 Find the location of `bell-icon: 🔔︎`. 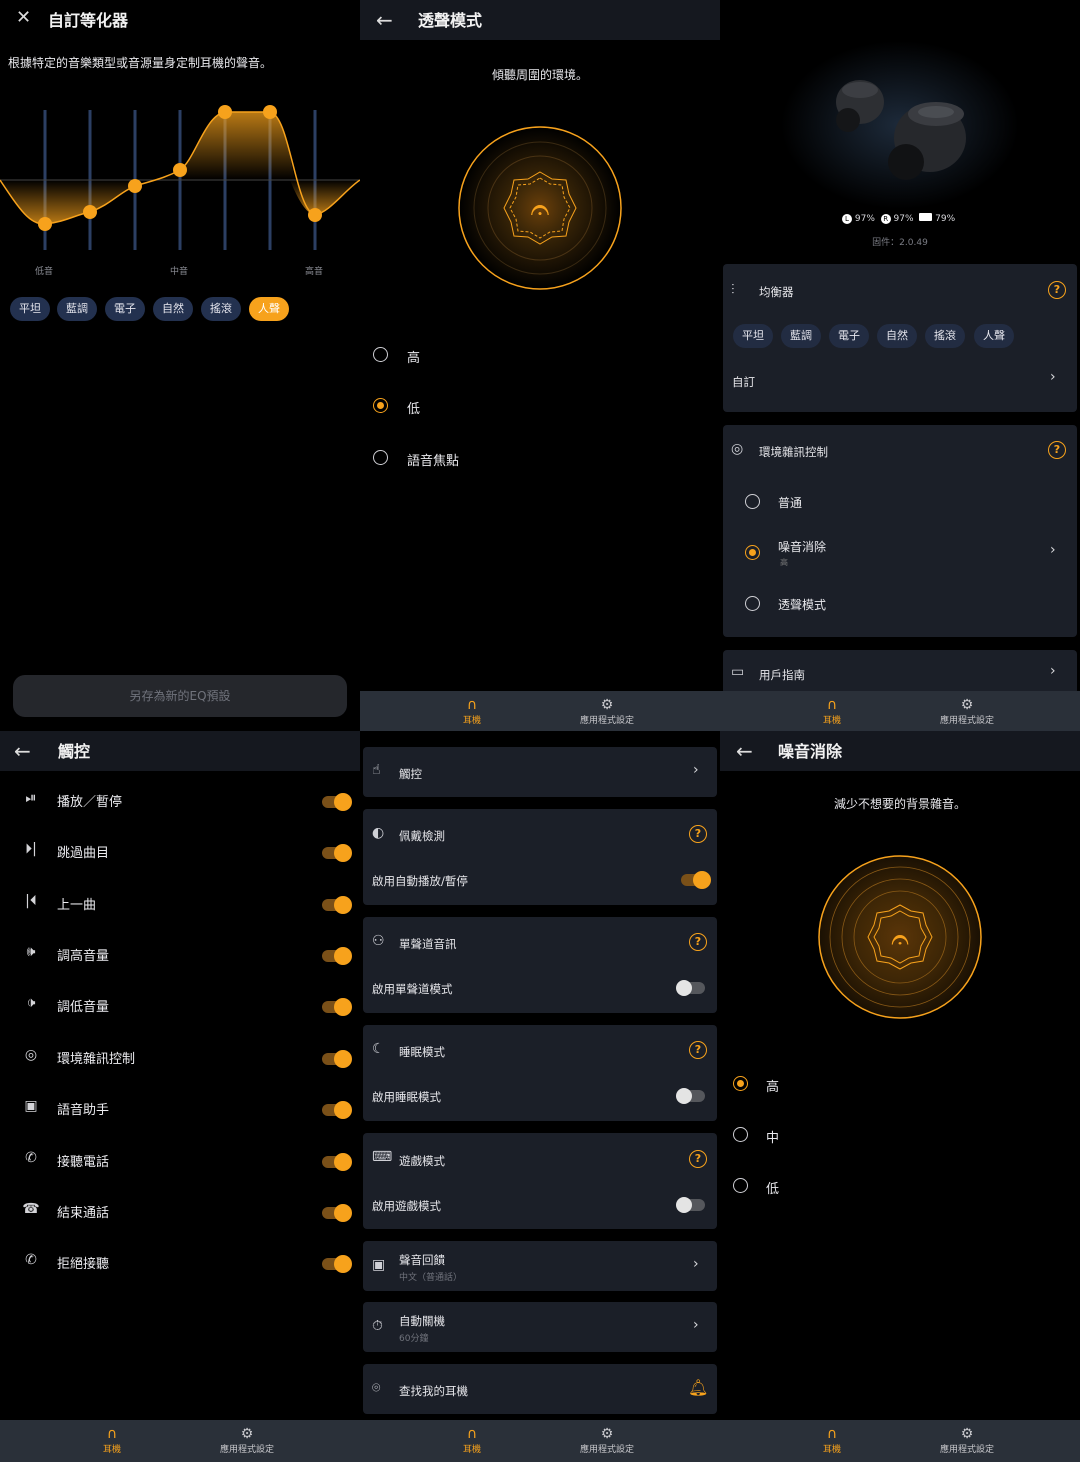

bell-icon: 🔔︎ is located at coordinates (698, 1387).